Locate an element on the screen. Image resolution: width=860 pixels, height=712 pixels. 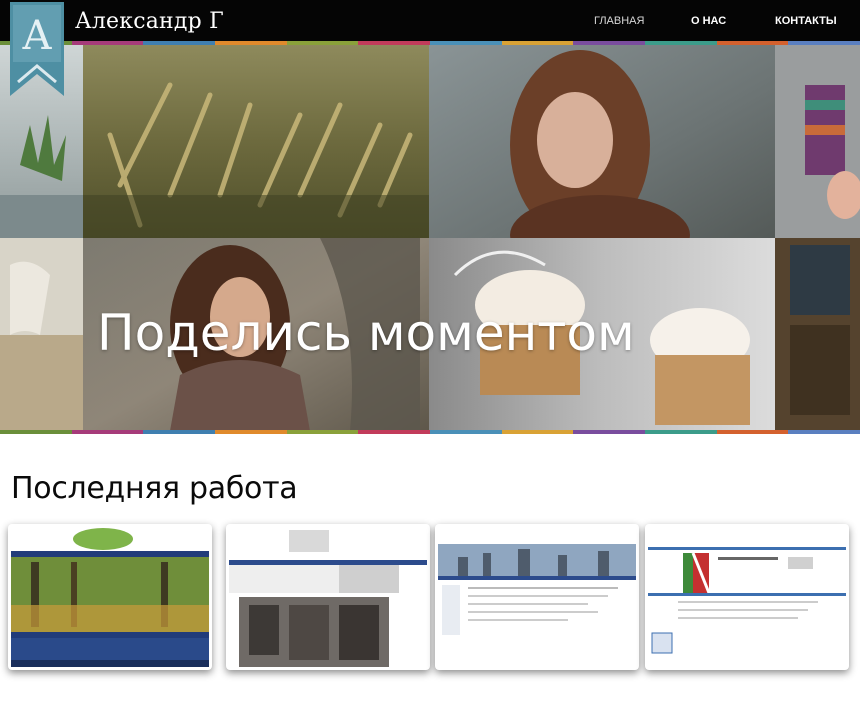
hero-headline: Поделись моментом is located at coordinates (366, 333).